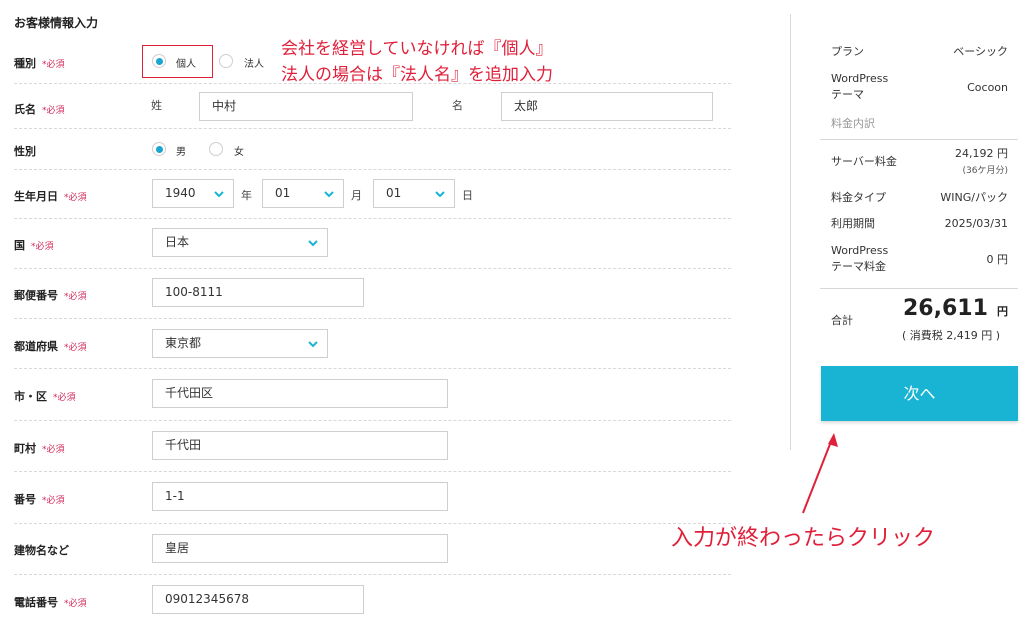 The image size is (1024, 634). What do you see at coordinates (300, 445) in the screenshot?
I see `town-input: 千代田` at bounding box center [300, 445].